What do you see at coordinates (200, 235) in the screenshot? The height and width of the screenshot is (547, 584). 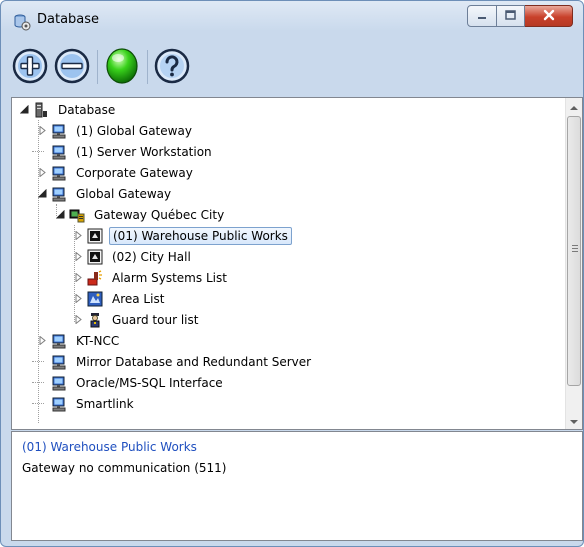 I see `tree-item-label: (01) Warehouse Public Works` at bounding box center [200, 235].